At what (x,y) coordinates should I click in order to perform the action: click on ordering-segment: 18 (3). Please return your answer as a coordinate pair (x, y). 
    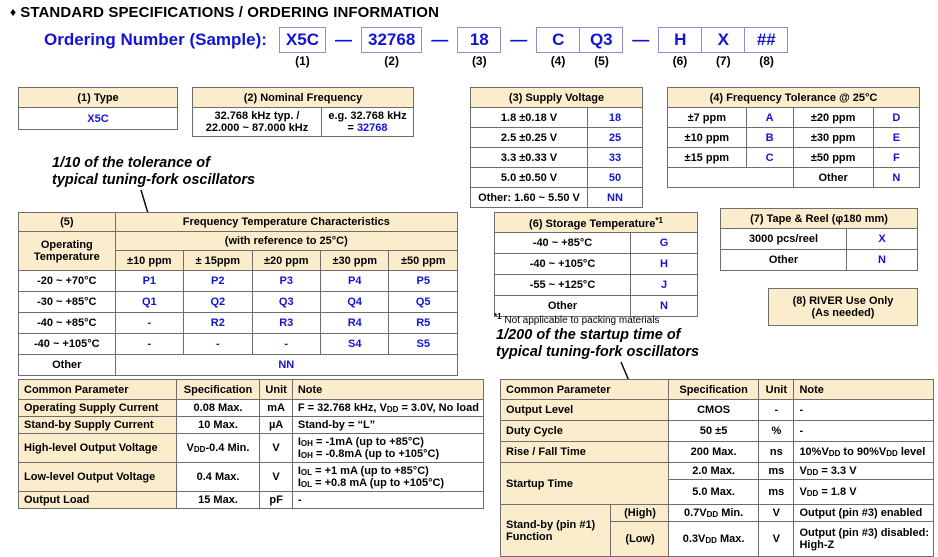
    Looking at the image, I should click on (479, 47).